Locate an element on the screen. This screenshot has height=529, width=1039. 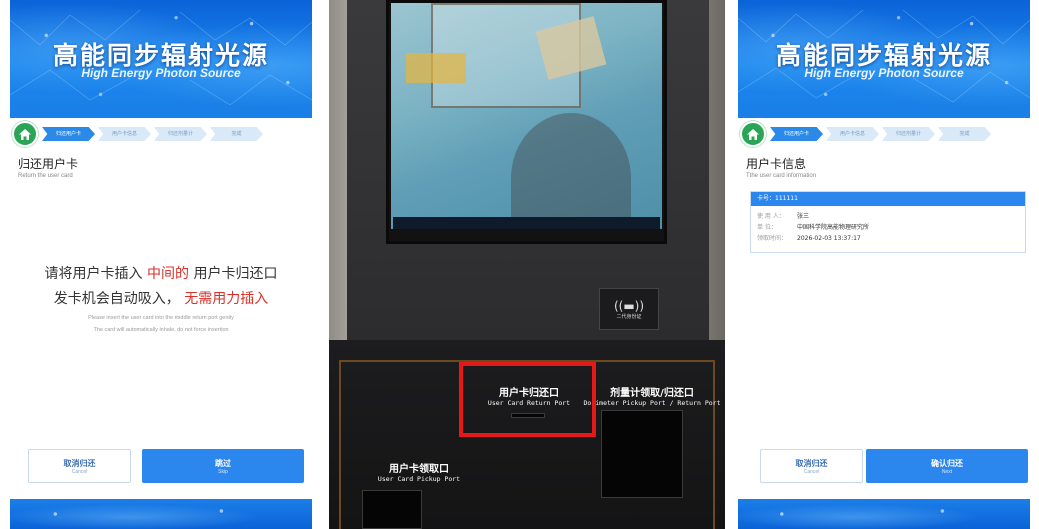
info-row-unit: 单 位： 中国科学院高能物理研究所 is located at coordinates (888, 227).